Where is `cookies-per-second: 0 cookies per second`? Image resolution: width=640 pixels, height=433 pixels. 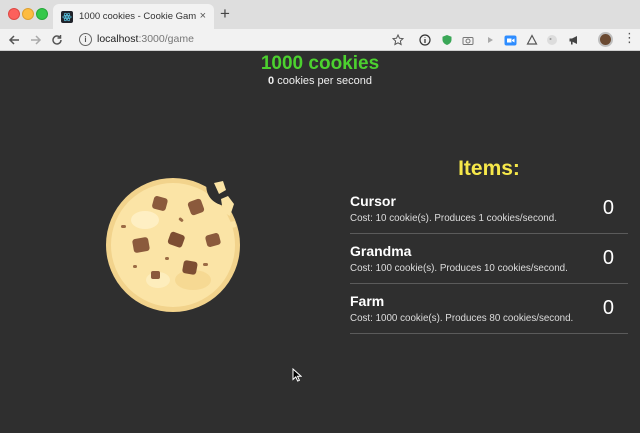
cookies-per-second: 0 cookies per second is located at coordinates (320, 81).